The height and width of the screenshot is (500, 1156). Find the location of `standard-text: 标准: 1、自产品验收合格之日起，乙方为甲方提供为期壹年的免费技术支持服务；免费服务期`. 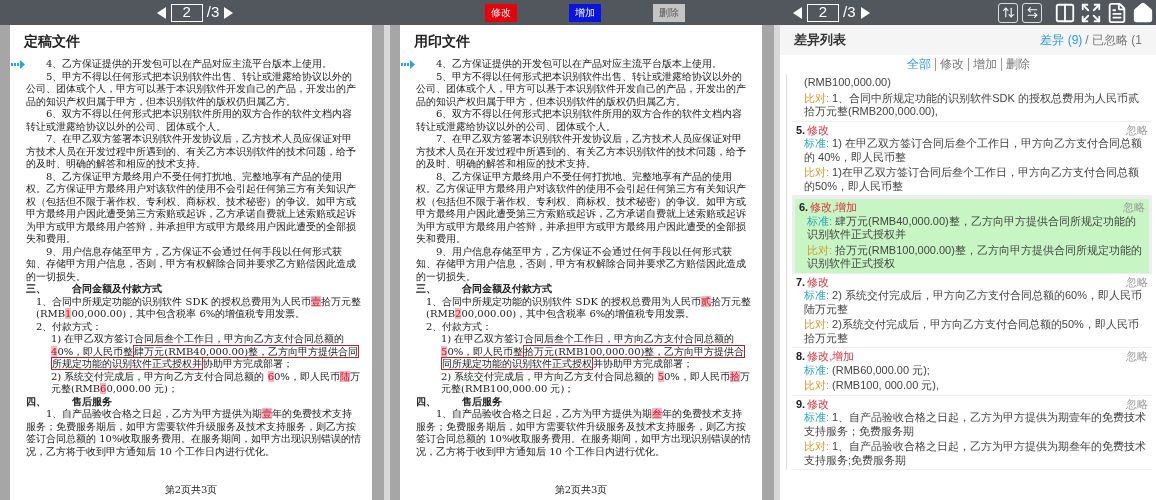

standard-text: 标准: 1、自产品验收合格之日起，乙方为甲方提供为期壹年的免费技术支持服务；免费服务期 is located at coordinates (975, 424).